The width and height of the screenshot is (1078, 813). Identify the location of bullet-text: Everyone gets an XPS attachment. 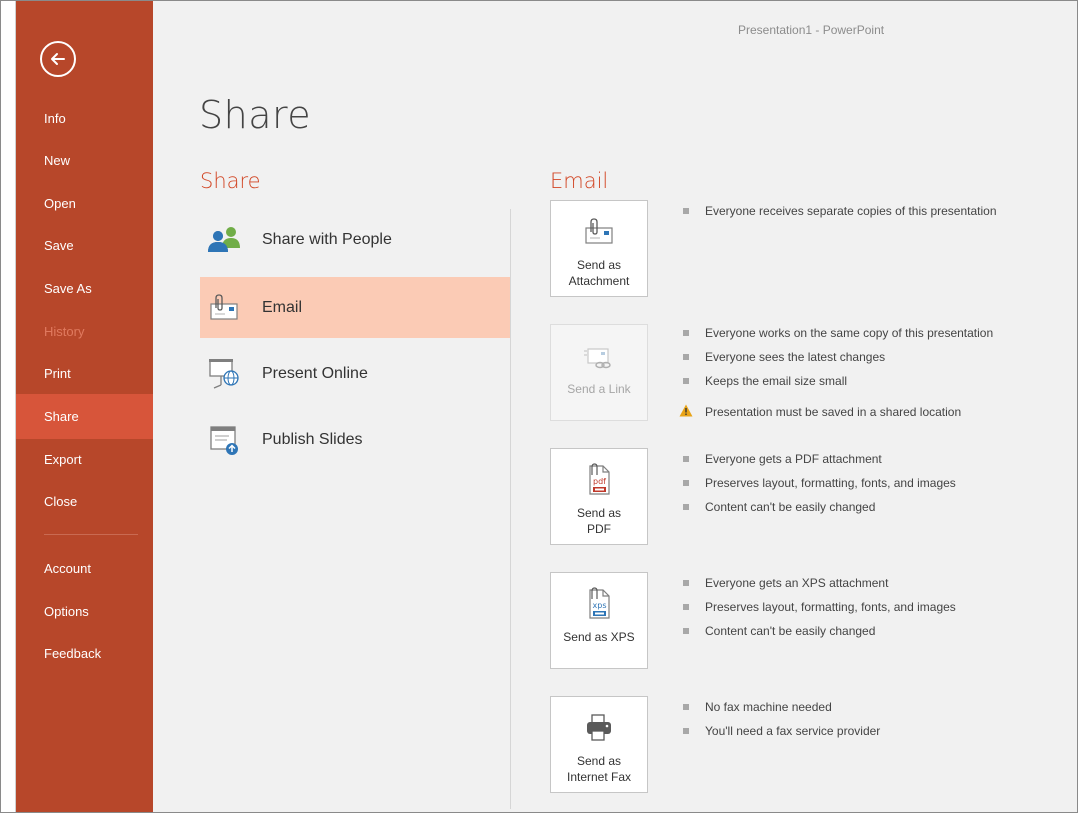
(797, 583).